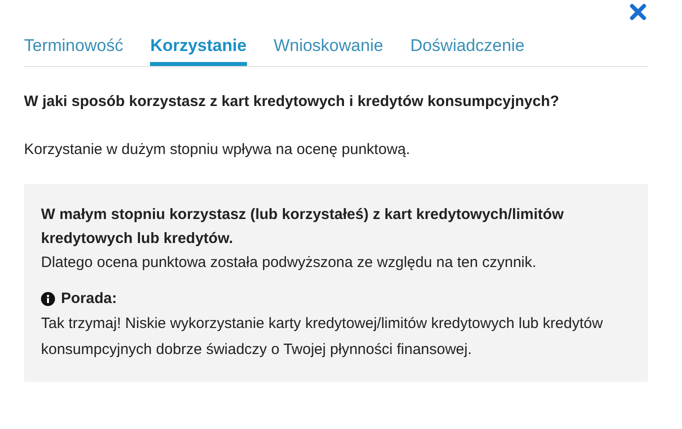 This screenshot has width=682, height=429. Describe the element at coordinates (289, 262) in the screenshot. I see `result-text: Dlatego ocena punktowa została podwyższona ze względu na ten czynnik.` at that location.